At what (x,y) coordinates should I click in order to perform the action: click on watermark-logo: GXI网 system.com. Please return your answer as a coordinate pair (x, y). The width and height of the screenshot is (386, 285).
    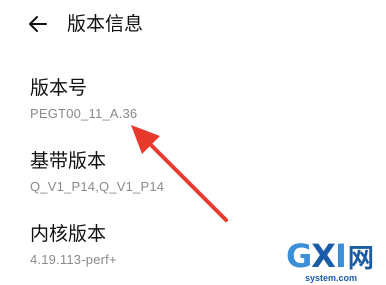
    Looking at the image, I should click on (336, 261).